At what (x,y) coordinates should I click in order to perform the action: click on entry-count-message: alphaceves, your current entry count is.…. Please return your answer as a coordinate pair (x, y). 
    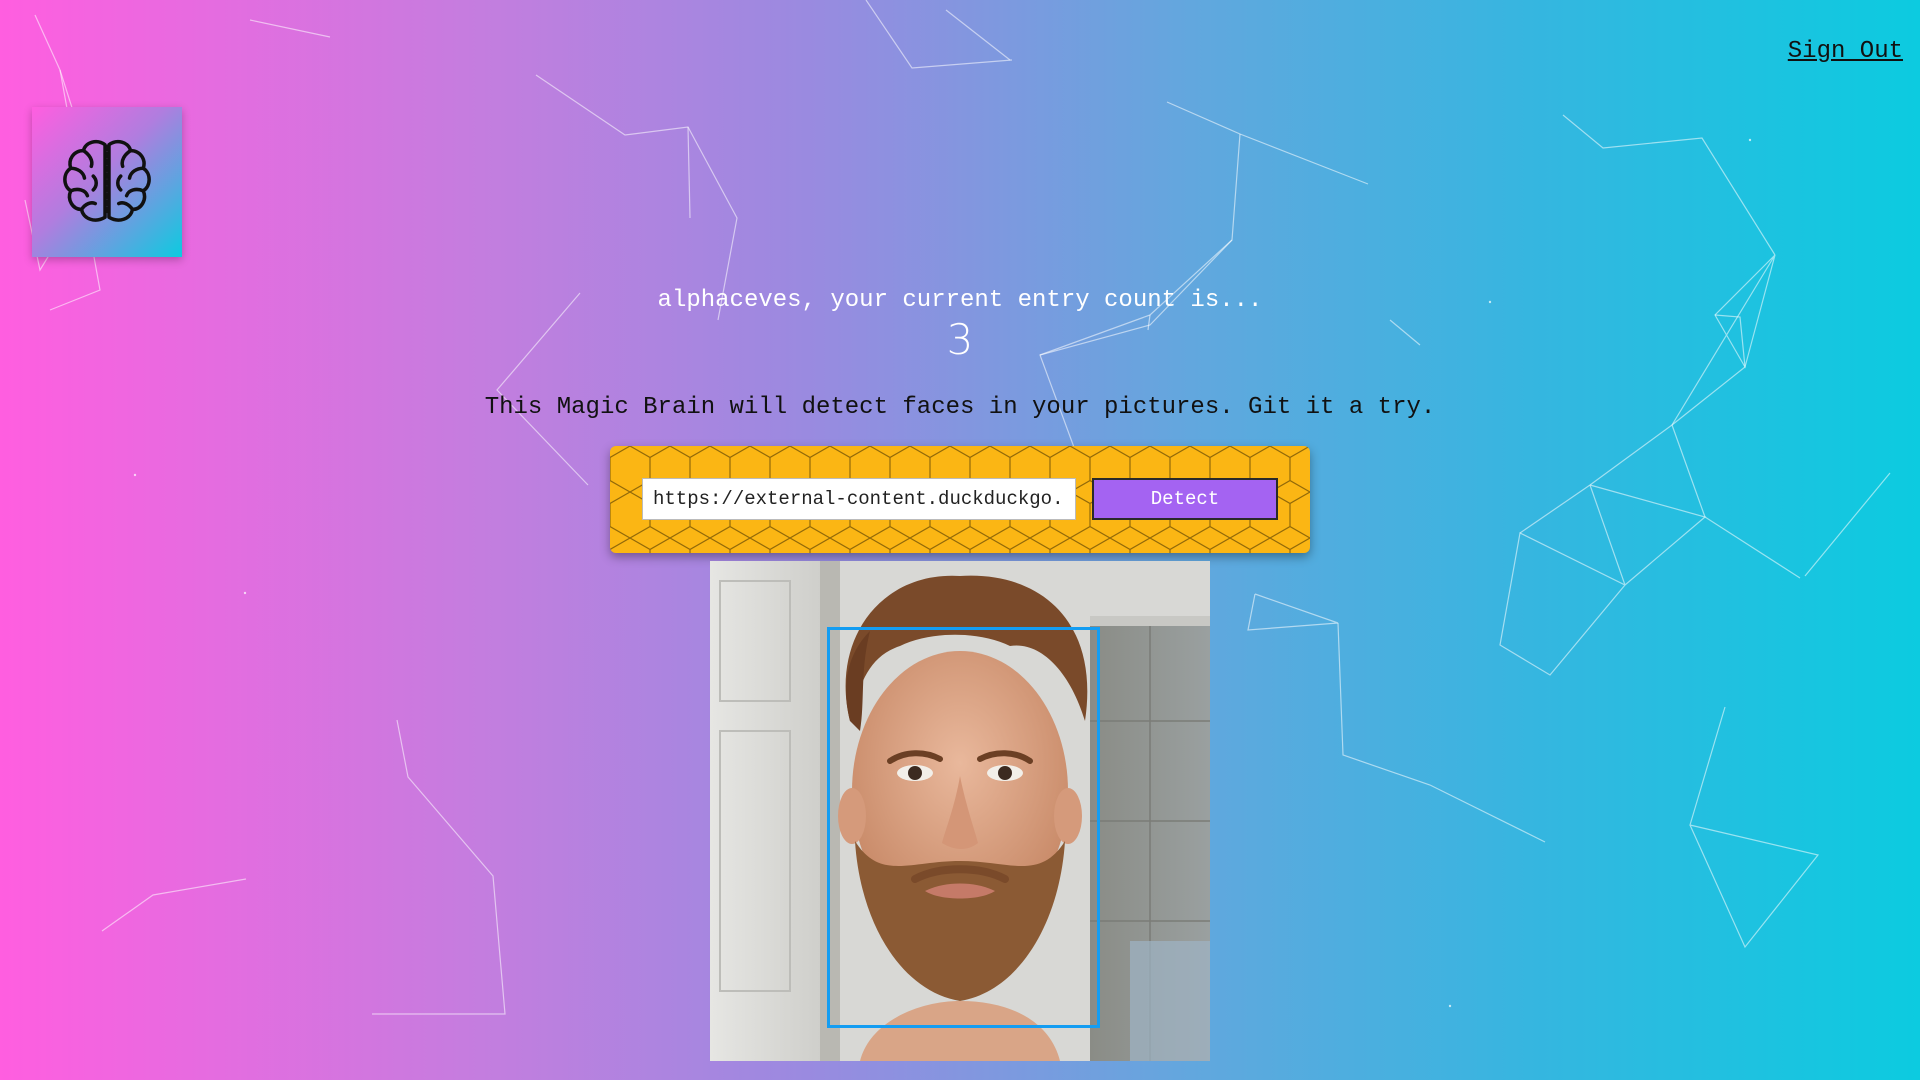
    Looking at the image, I should click on (960, 300).